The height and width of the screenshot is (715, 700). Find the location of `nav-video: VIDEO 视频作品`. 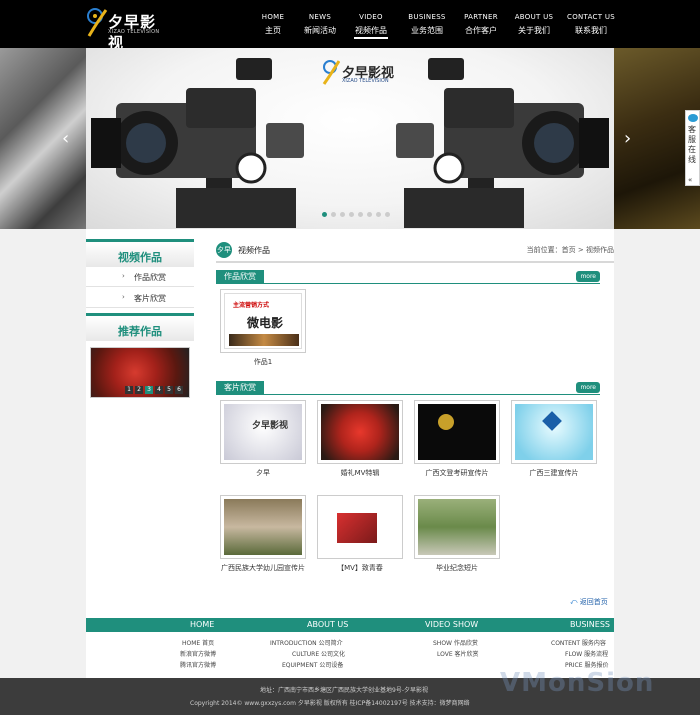

nav-video: VIDEO 视频作品 is located at coordinates (371, 24).